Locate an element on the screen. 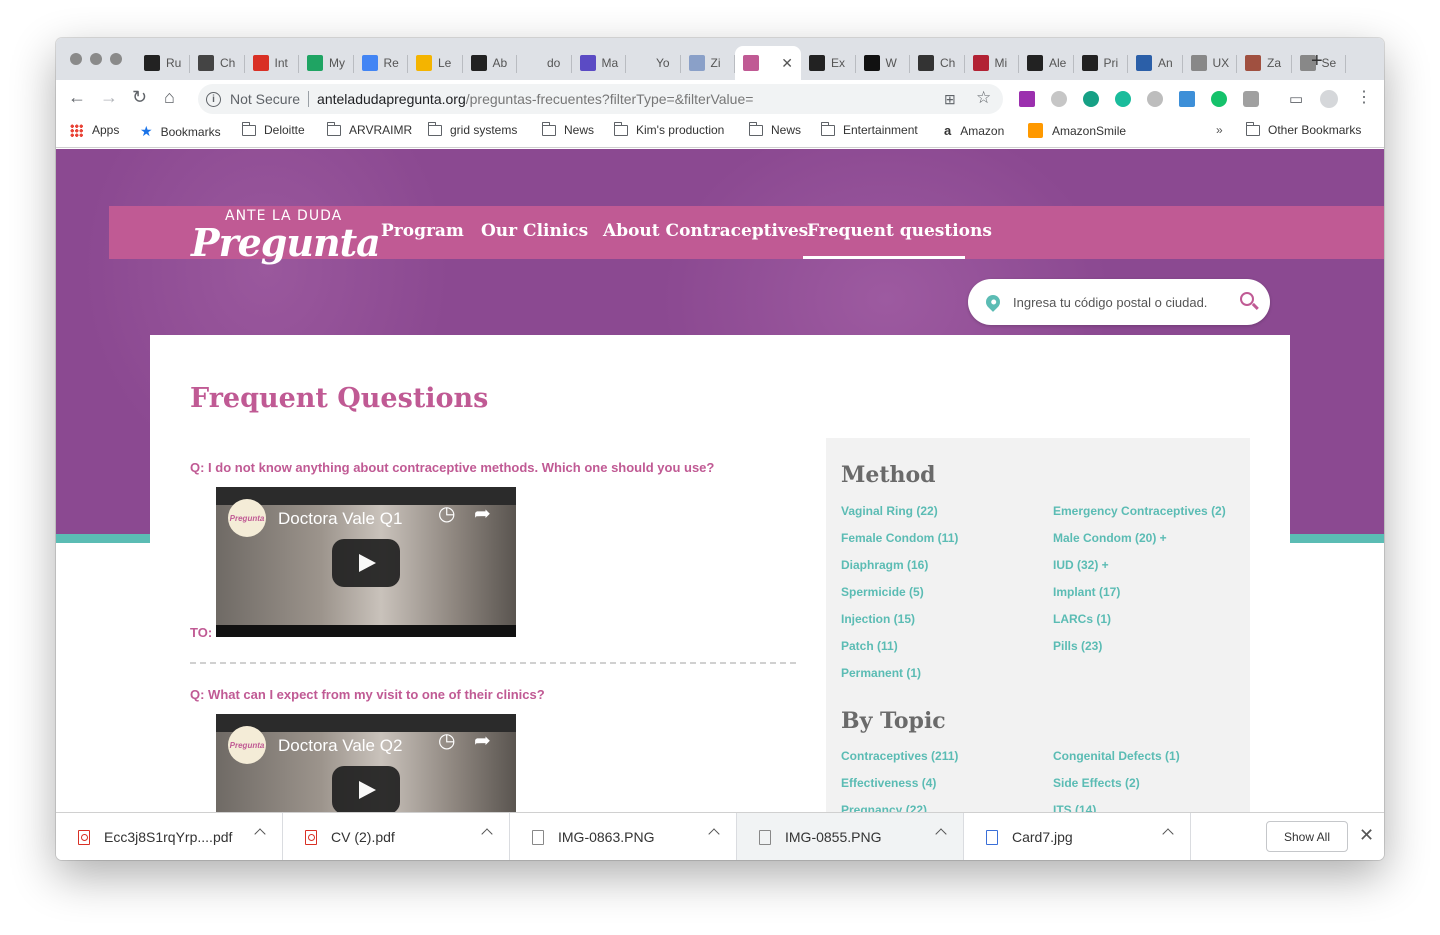  browser-tab: Mi is located at coordinates (992, 63).